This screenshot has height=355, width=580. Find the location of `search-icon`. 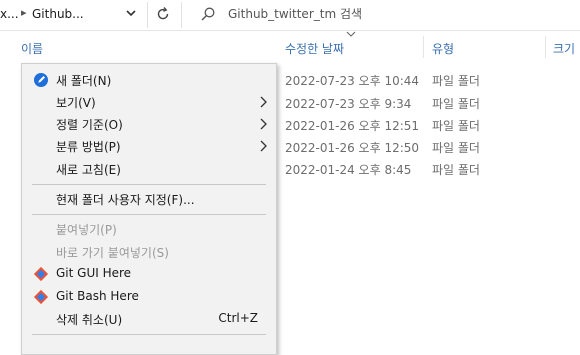

search-icon is located at coordinates (208, 14).